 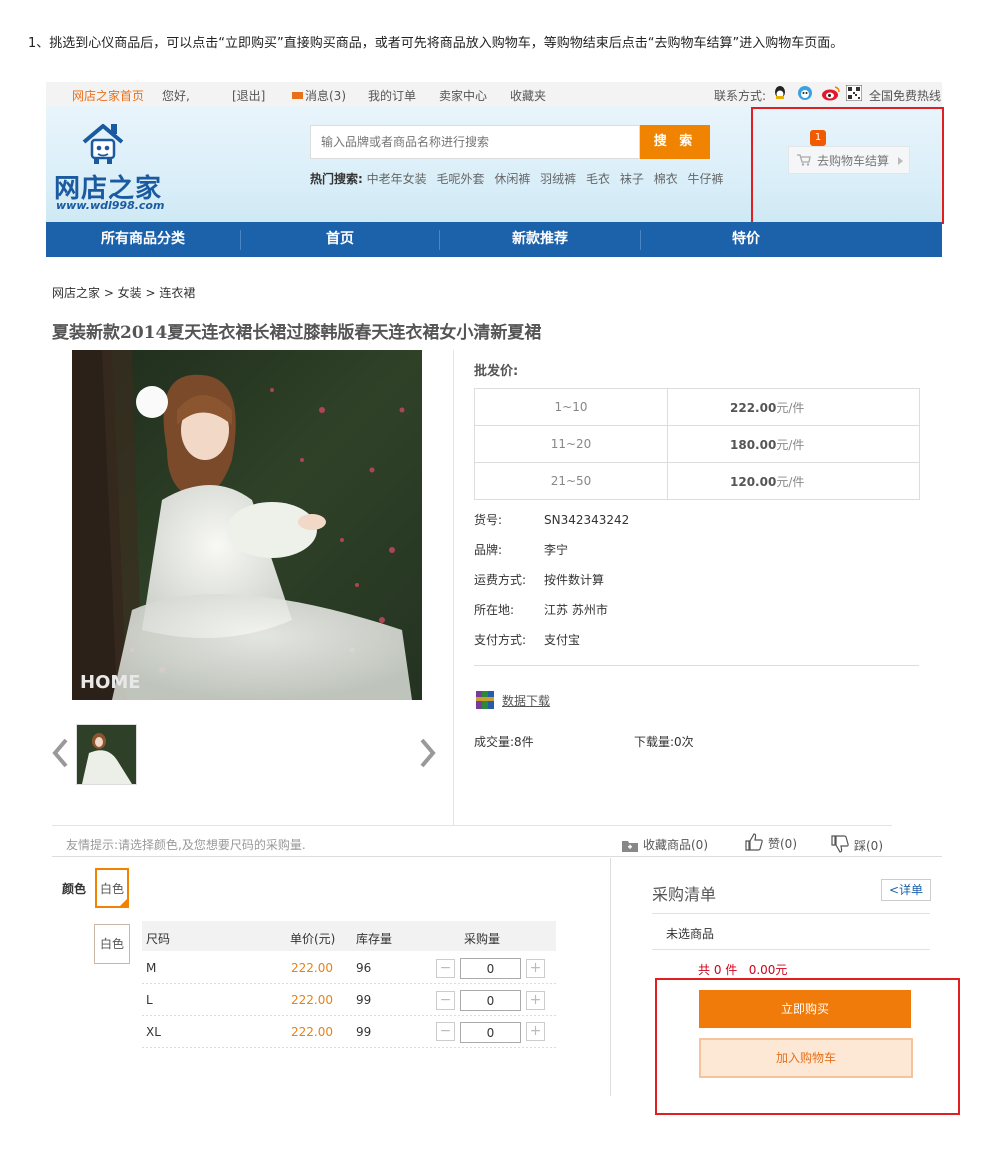 I want to click on table-row: 11~20 180.00元/件, so click(x=697, y=444).